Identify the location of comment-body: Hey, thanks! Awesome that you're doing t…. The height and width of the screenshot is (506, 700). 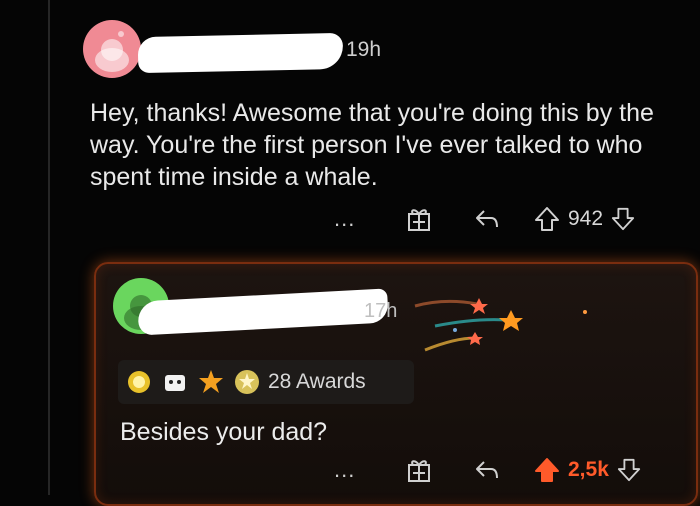
(372, 145).